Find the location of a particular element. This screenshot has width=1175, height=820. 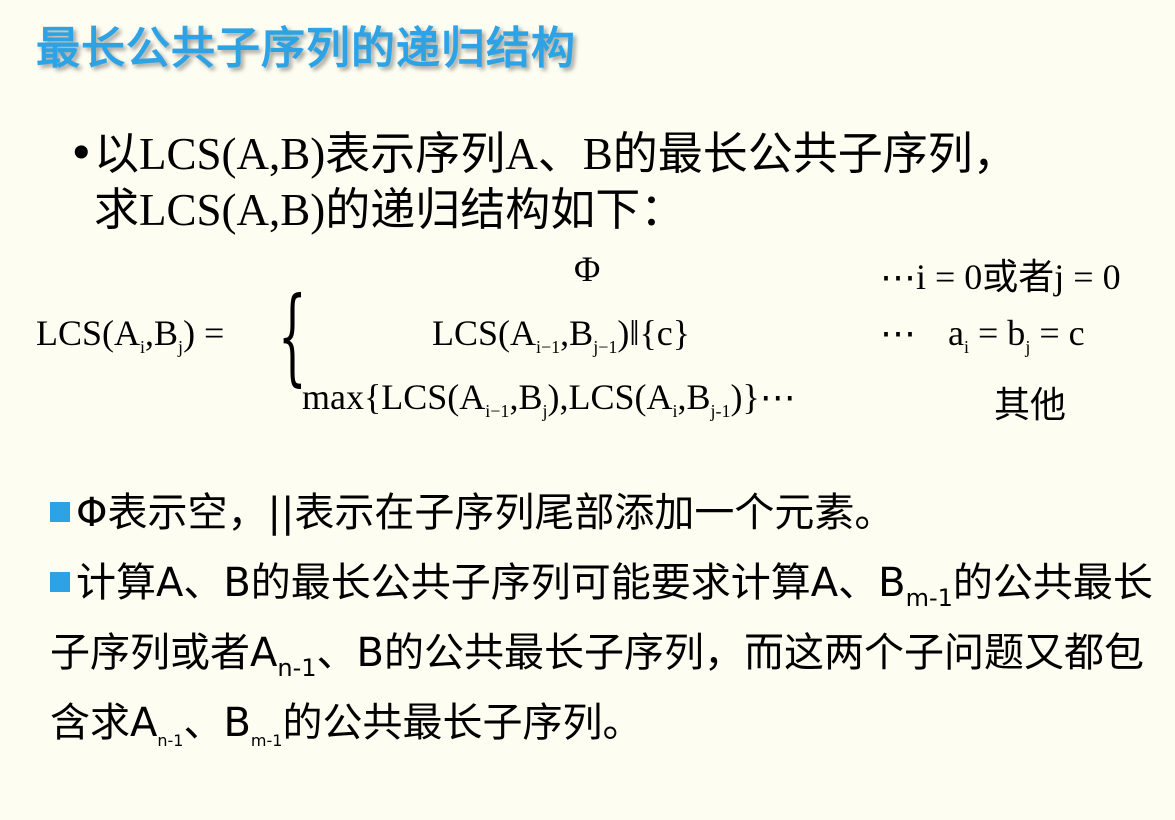

case2-sub-b: j−1 is located at coordinates (605, 347).